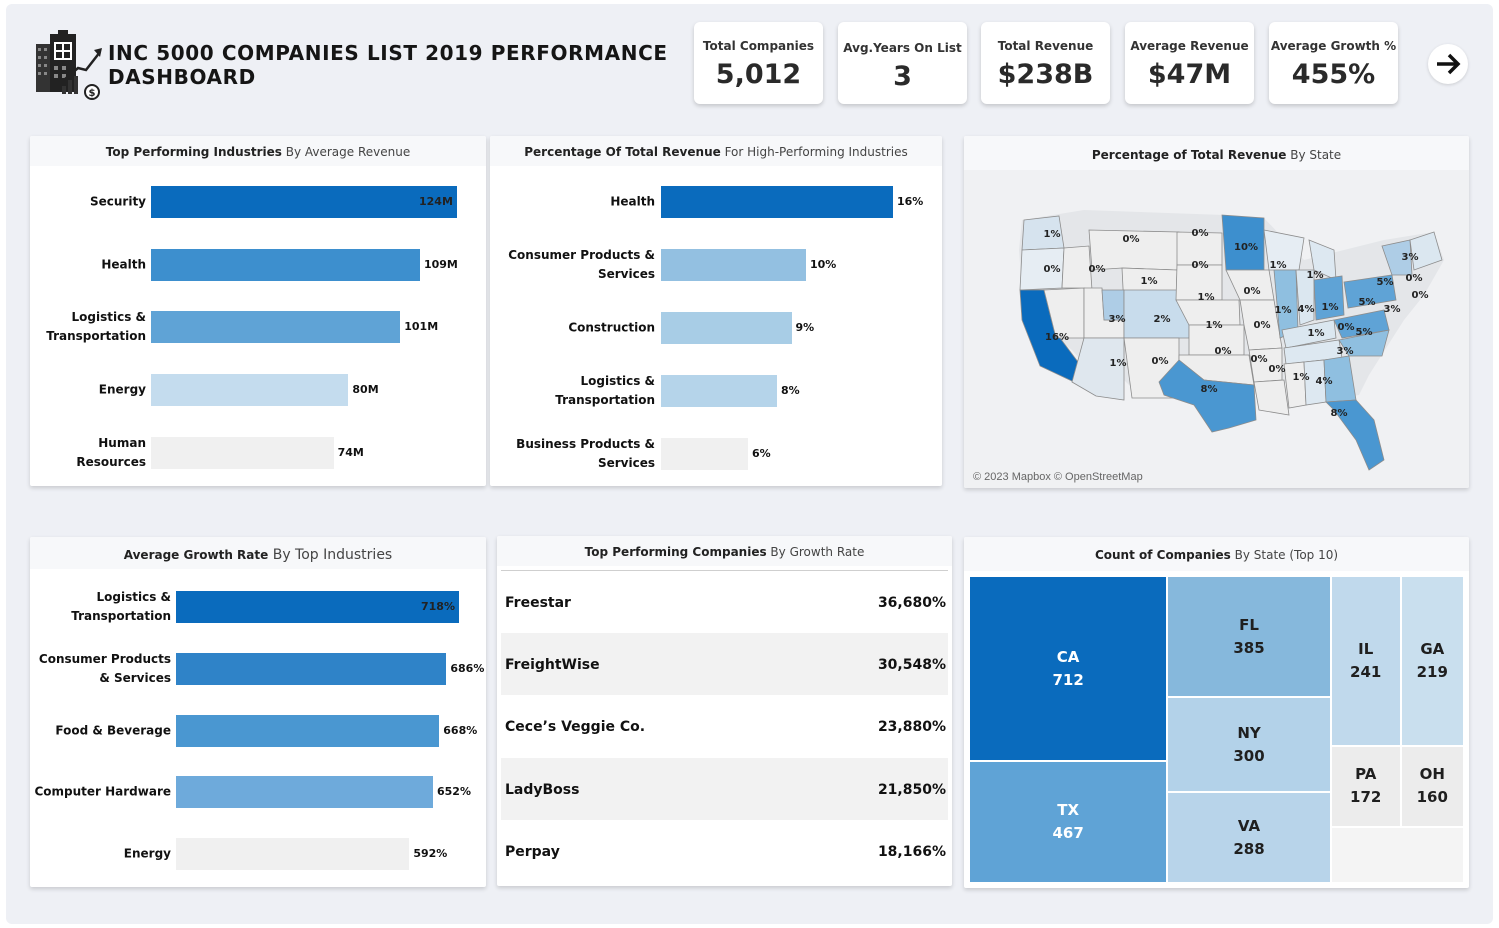 Image resolution: width=1499 pixels, height=928 pixels. Describe the element at coordinates (1333, 63) in the screenshot. I see `kpi-average-growth: Average Growth % 455%` at that location.